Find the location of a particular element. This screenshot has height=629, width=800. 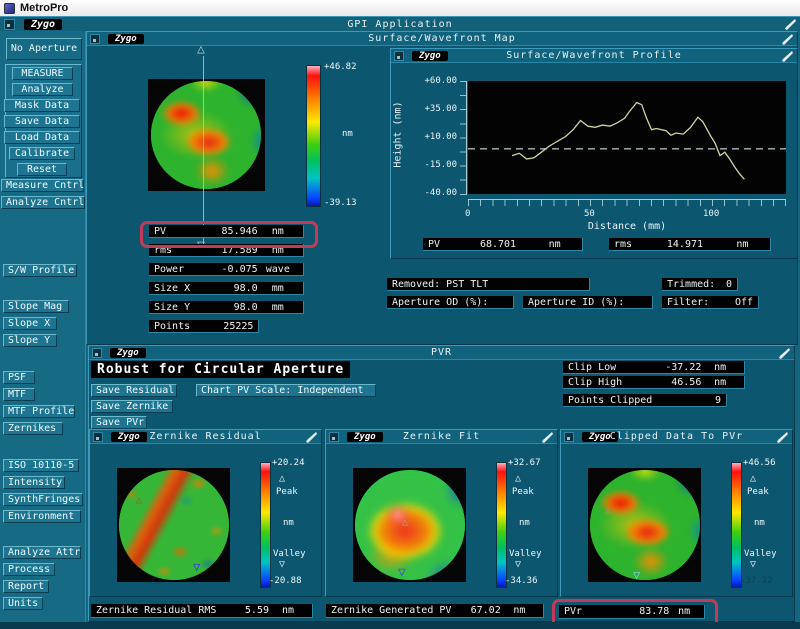

sidebar-item-reset: Reset is located at coordinates (42, 169).